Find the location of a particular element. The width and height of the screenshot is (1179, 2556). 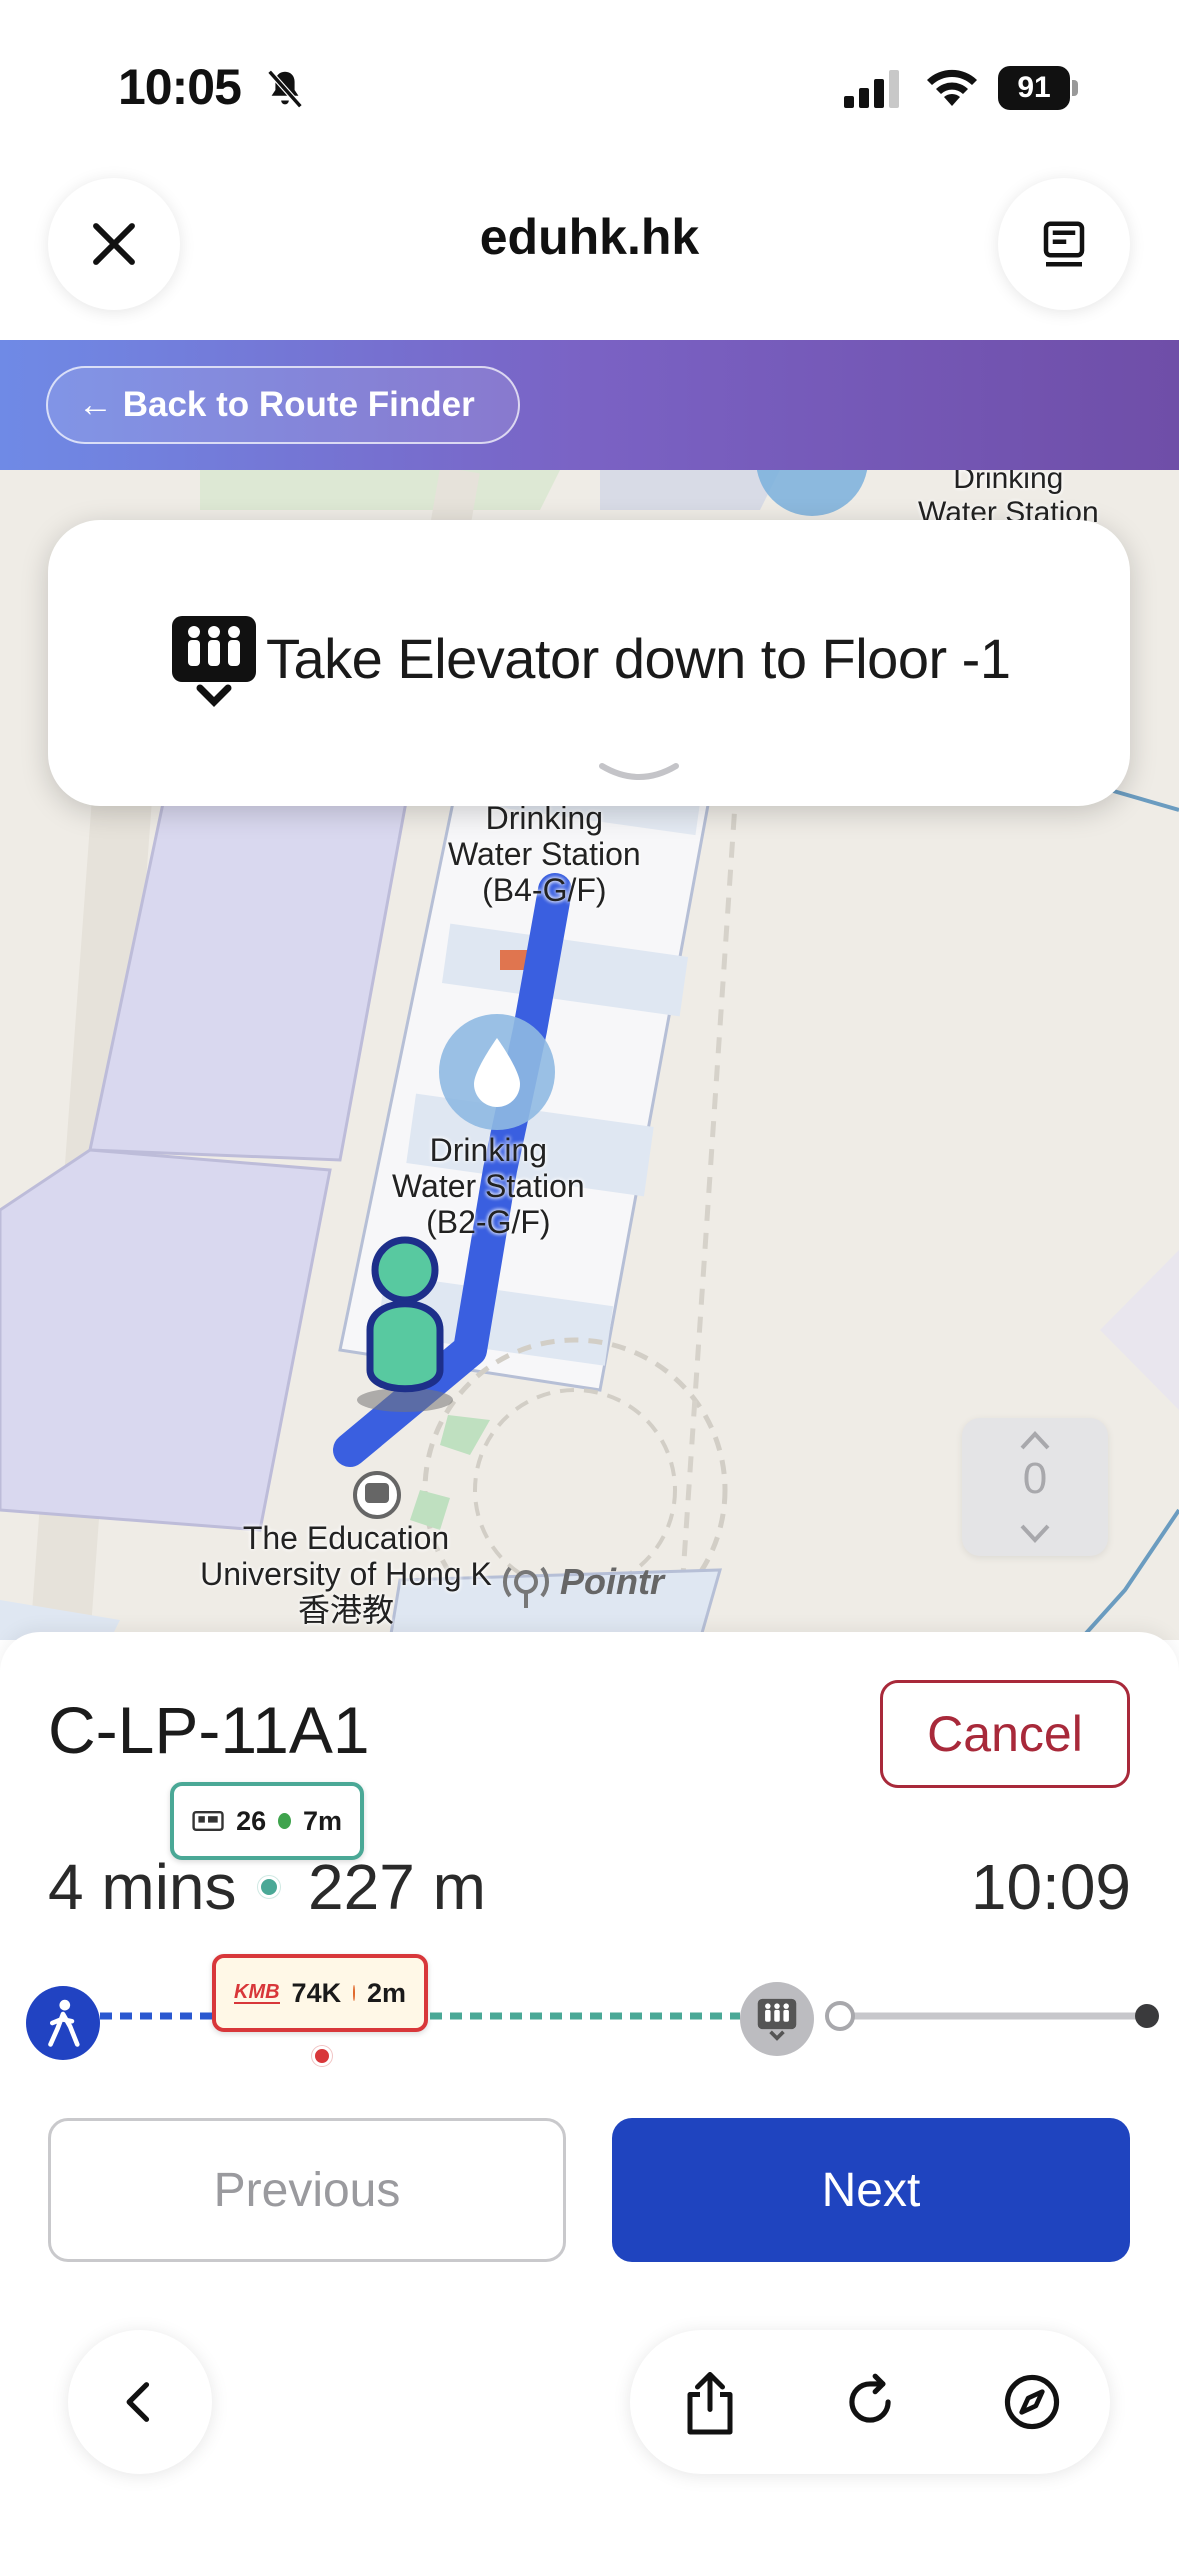

floor-selector: 0 is located at coordinates (1035, 1487).